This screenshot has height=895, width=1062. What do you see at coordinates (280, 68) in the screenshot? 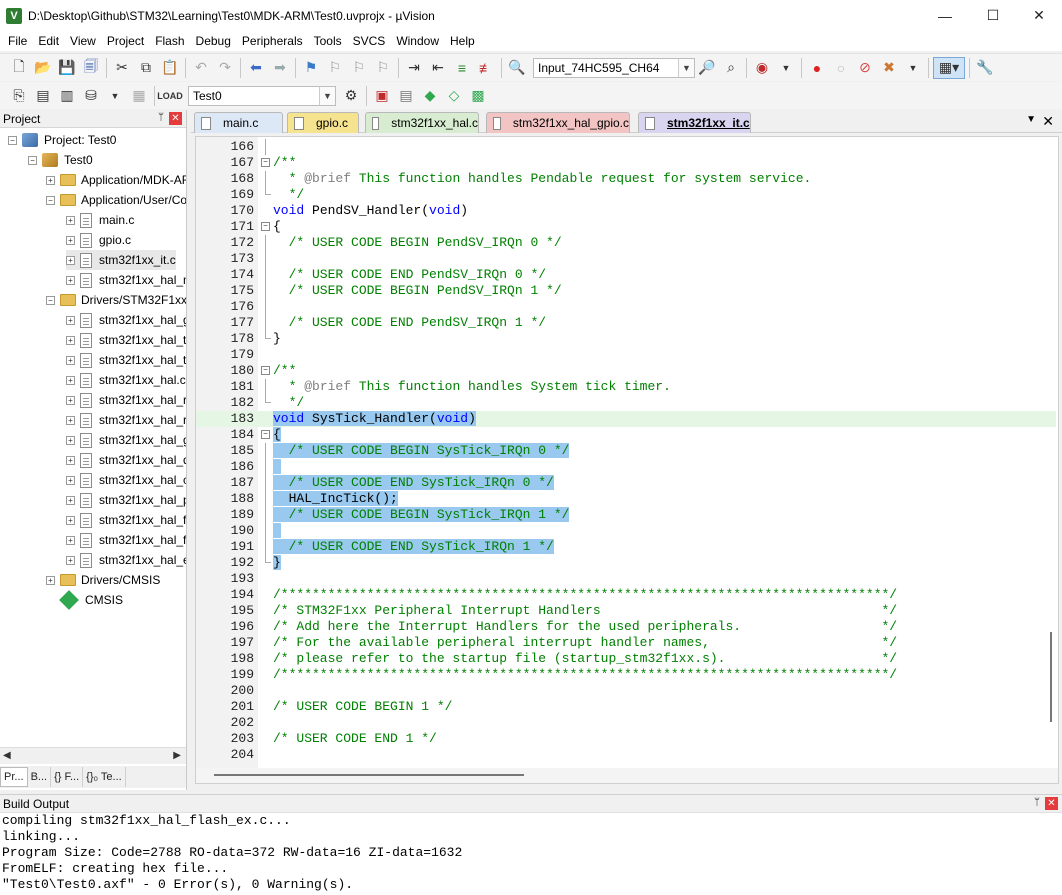
I see `navigate-forward-icon: ➡` at bounding box center [280, 68].